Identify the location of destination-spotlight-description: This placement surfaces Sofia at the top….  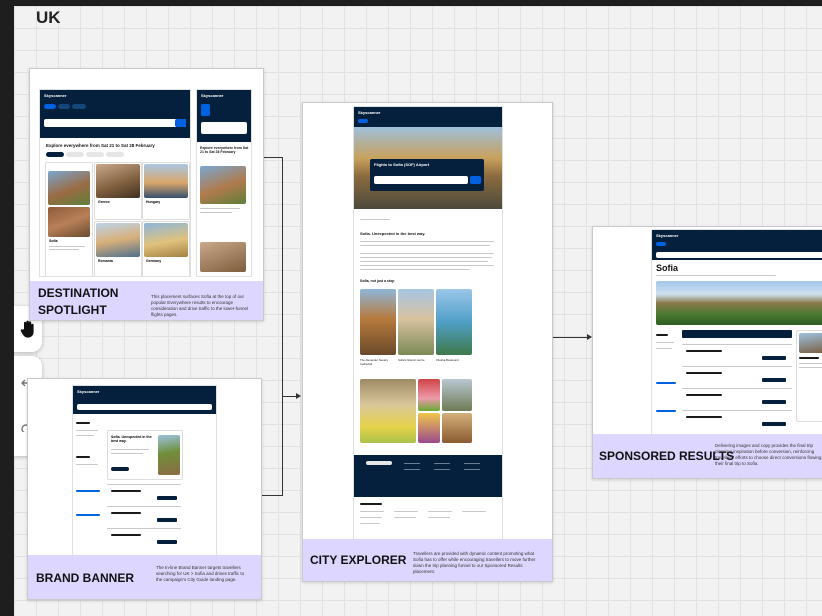
(199, 305).